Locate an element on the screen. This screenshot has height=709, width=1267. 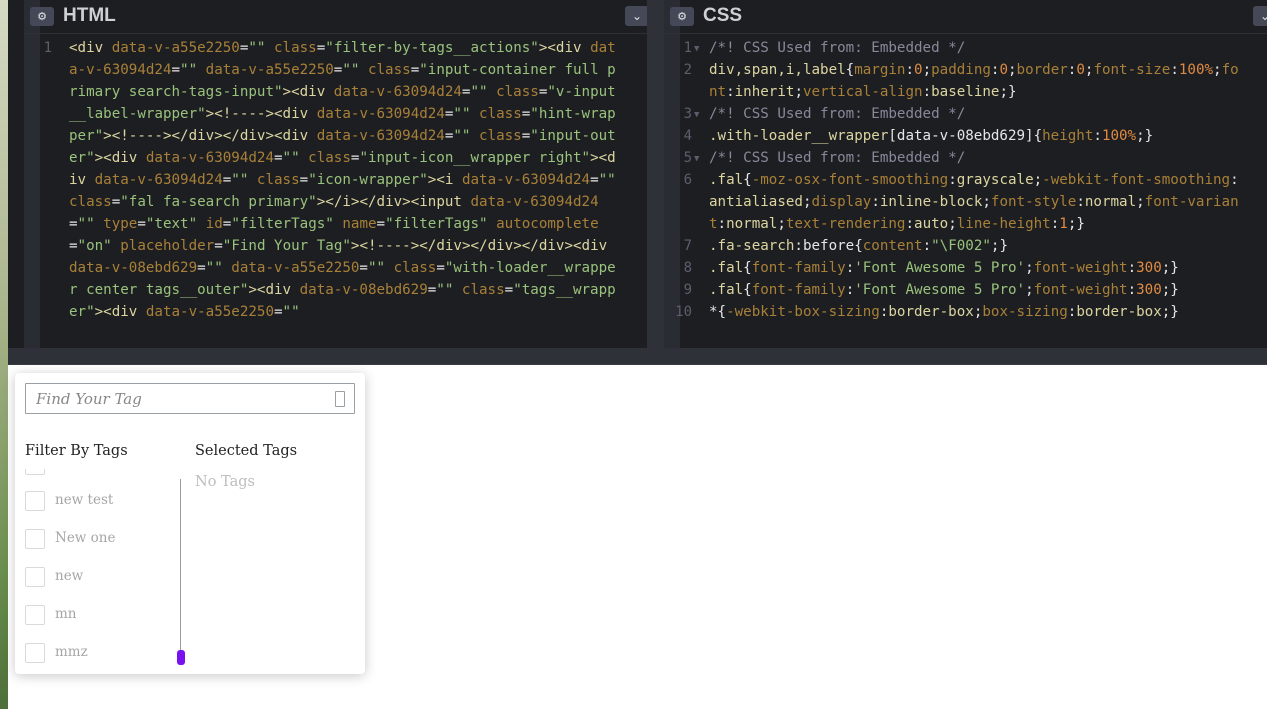
code-token: margin is located at coordinates (880, 70).